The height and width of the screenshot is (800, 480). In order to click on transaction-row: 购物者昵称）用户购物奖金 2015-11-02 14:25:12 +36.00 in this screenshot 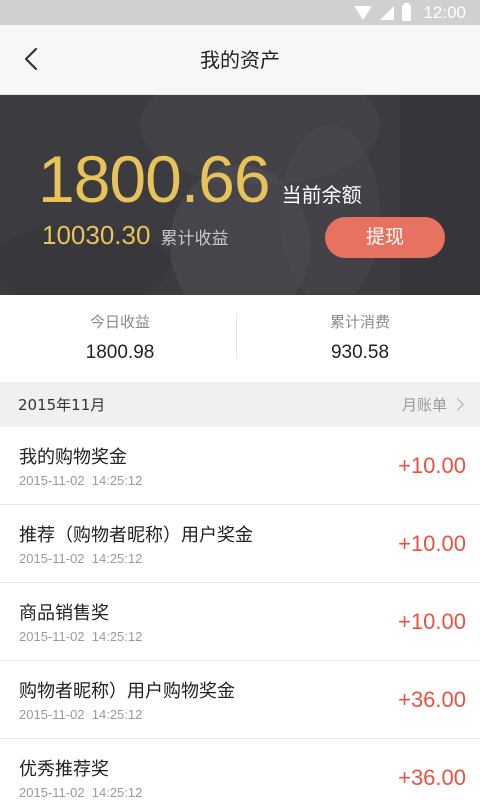, I will do `click(240, 700)`.